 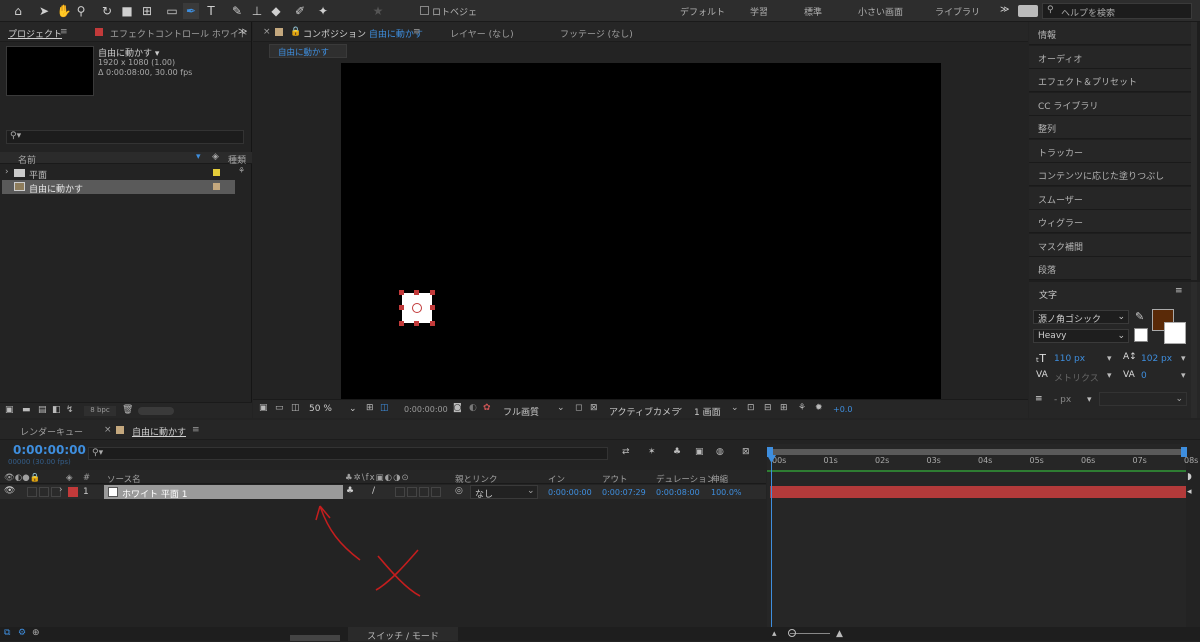 What do you see at coordinates (147, 11) in the screenshot?
I see `pan-behind-tool-icon: ⊞` at bounding box center [147, 11].